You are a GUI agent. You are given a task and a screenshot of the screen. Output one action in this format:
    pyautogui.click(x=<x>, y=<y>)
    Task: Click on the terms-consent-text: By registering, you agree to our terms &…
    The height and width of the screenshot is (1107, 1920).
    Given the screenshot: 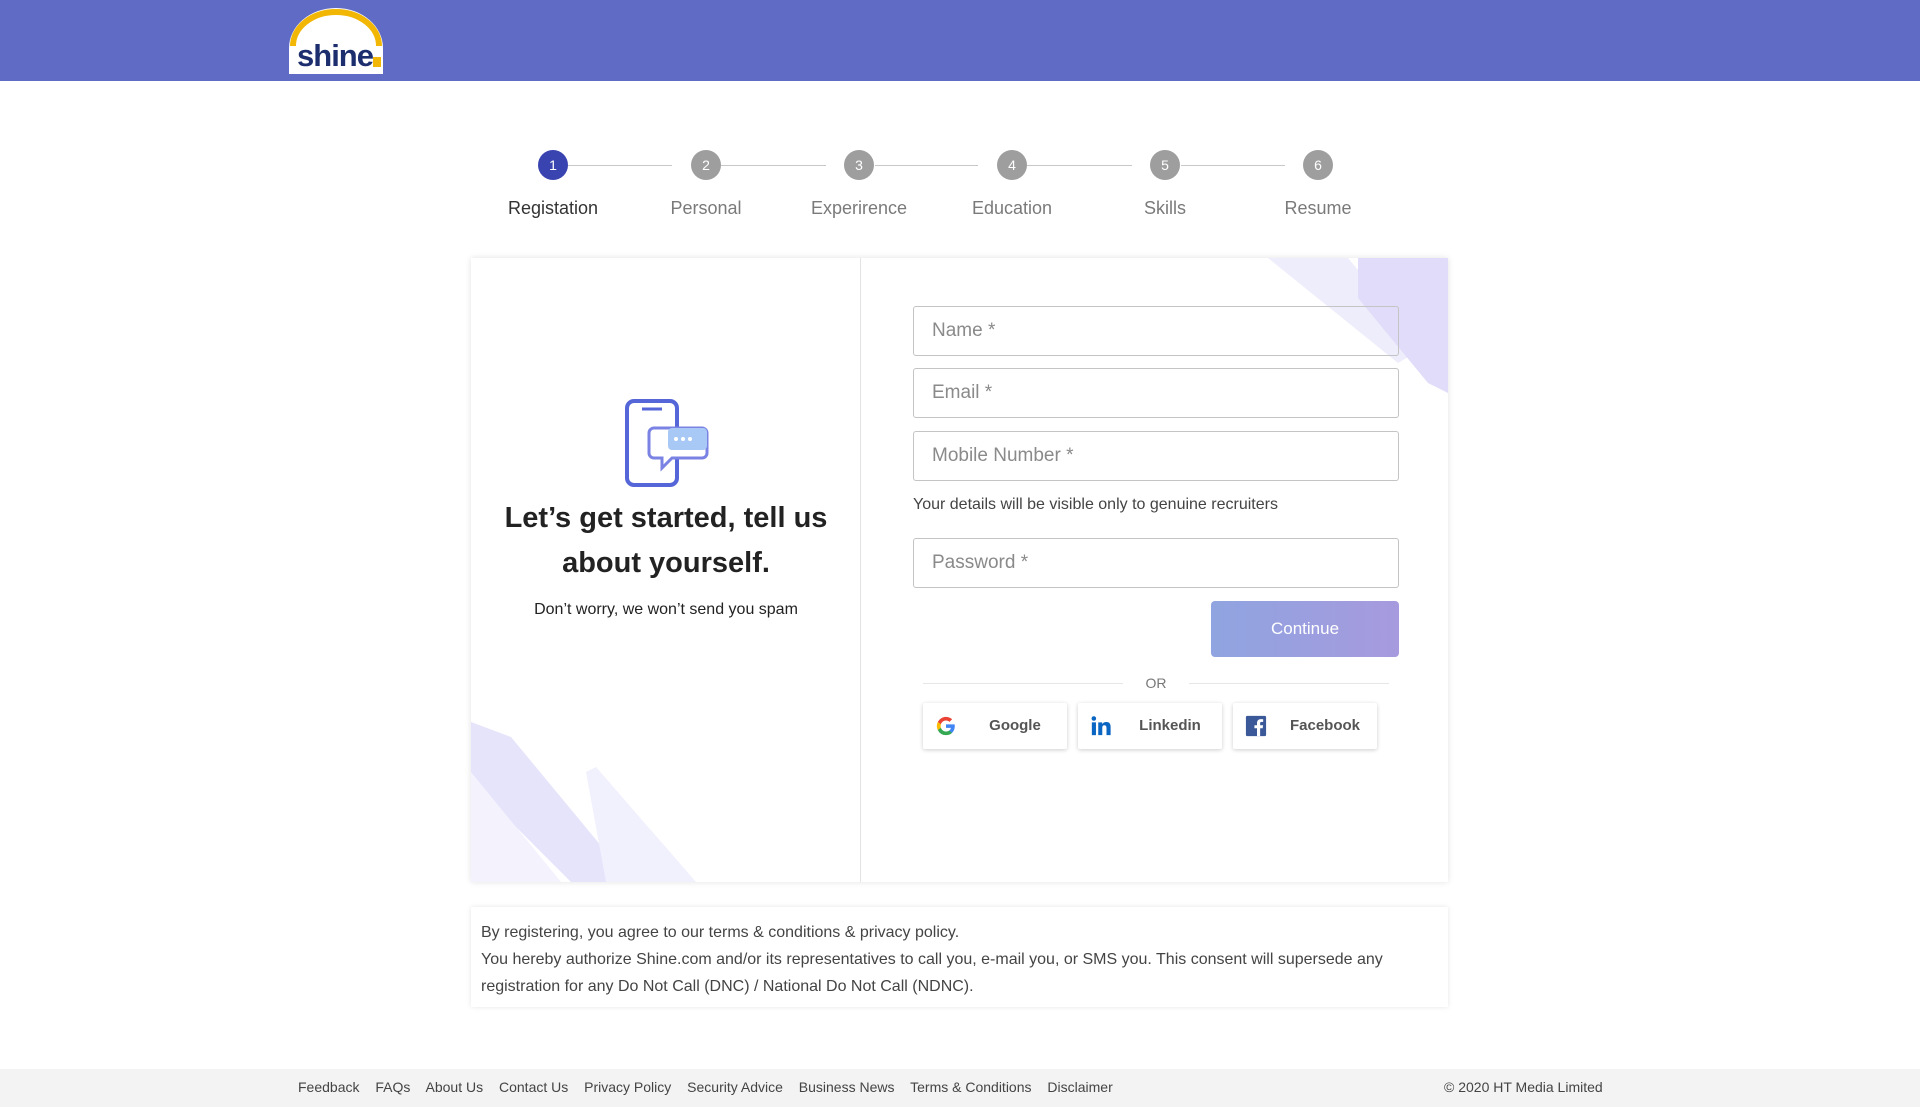 What is the action you would take?
    pyautogui.click(x=720, y=932)
    